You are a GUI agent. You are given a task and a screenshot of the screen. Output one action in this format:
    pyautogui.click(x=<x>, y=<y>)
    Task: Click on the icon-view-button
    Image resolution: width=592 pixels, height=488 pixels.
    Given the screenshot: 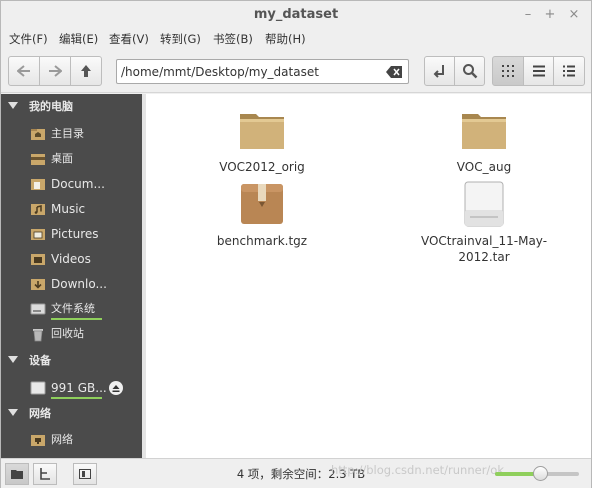 What is the action you would take?
    pyautogui.click(x=508, y=71)
    